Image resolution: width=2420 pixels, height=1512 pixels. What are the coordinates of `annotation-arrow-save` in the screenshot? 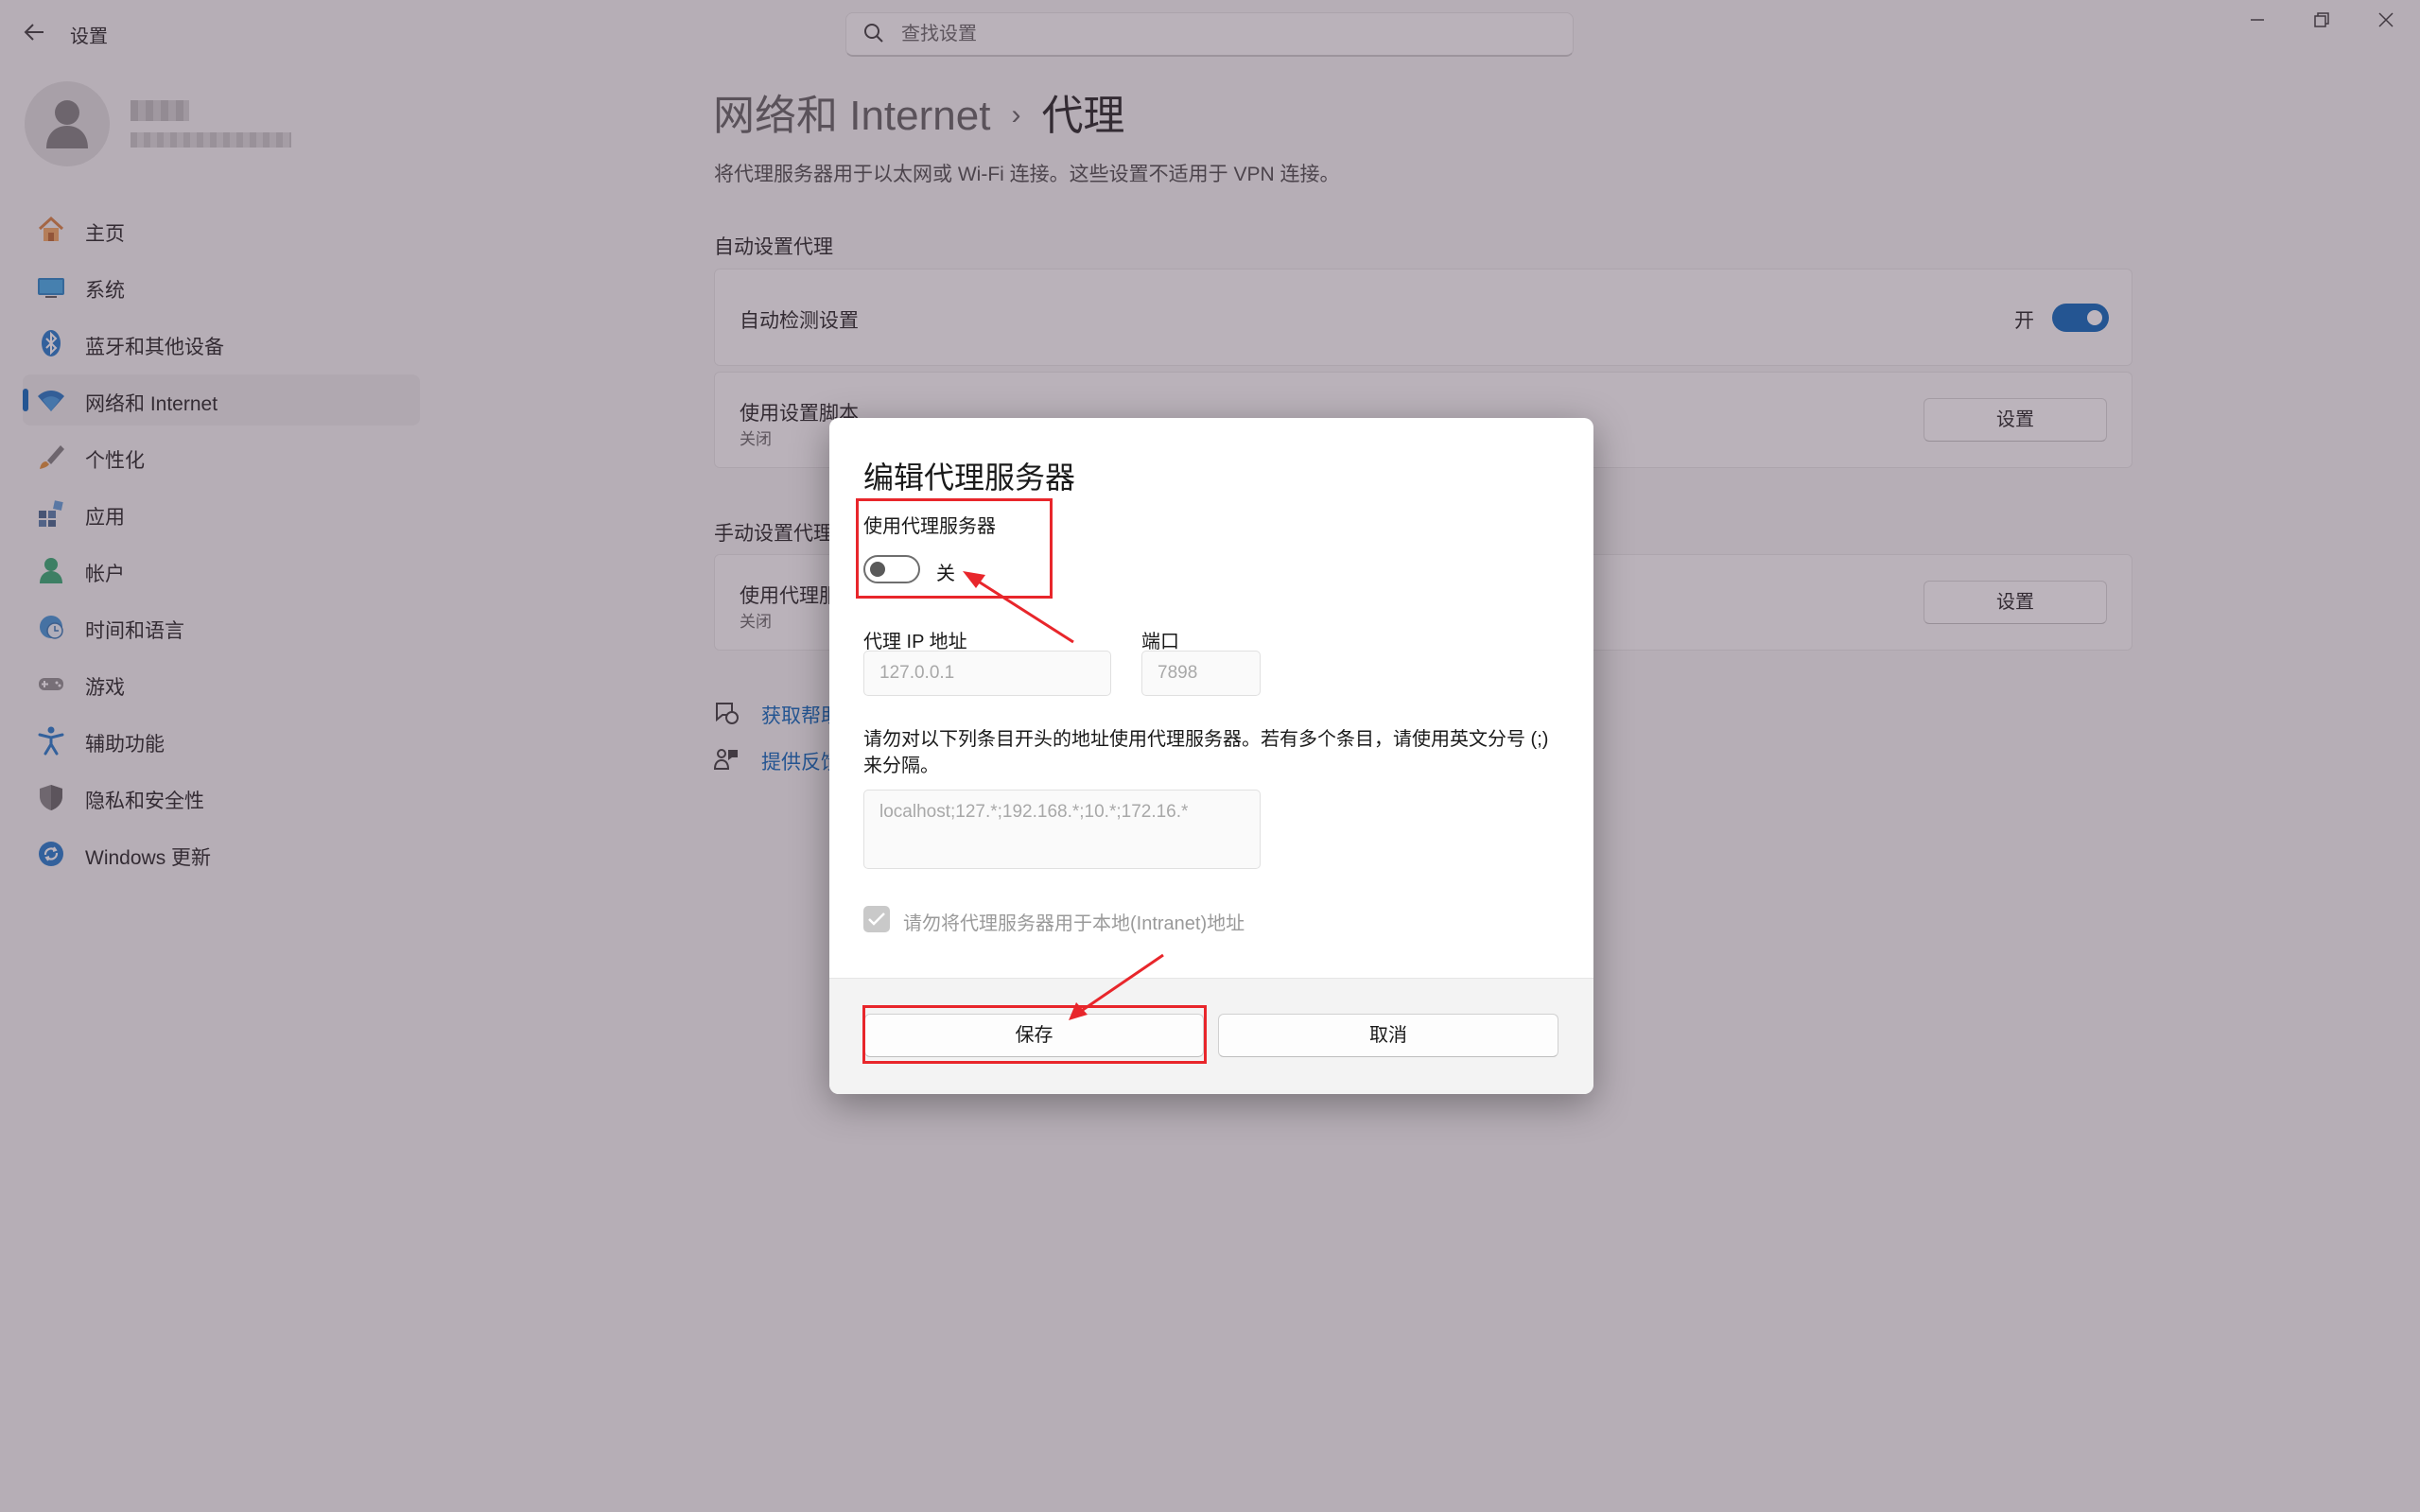 It's located at (1116, 987).